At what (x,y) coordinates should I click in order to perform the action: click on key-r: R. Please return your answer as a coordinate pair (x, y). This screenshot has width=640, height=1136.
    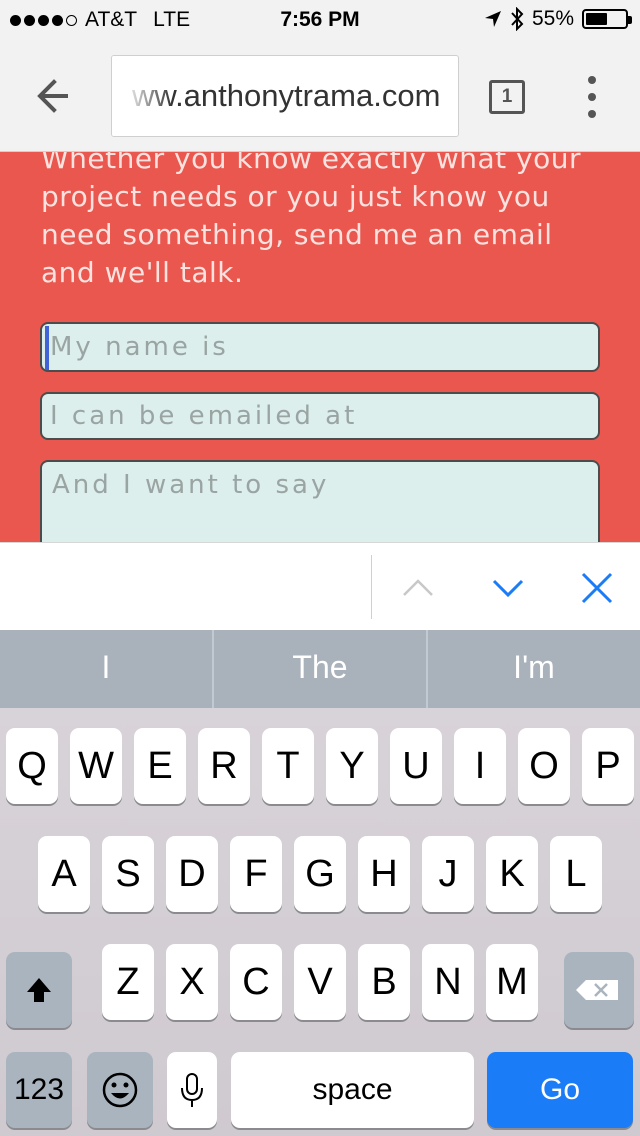
    Looking at the image, I should click on (224, 766).